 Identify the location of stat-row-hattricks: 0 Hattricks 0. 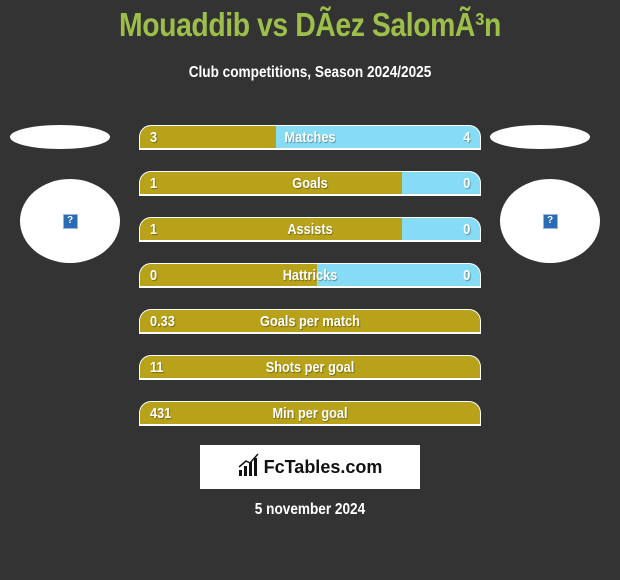
(310, 275).